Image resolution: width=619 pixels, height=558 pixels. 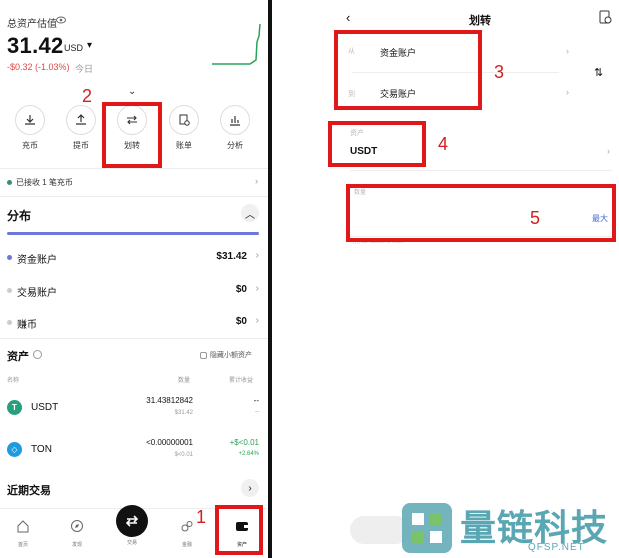 What do you see at coordinates (30, 128) in the screenshot?
I see `deposit-button: 充币` at bounding box center [30, 128].